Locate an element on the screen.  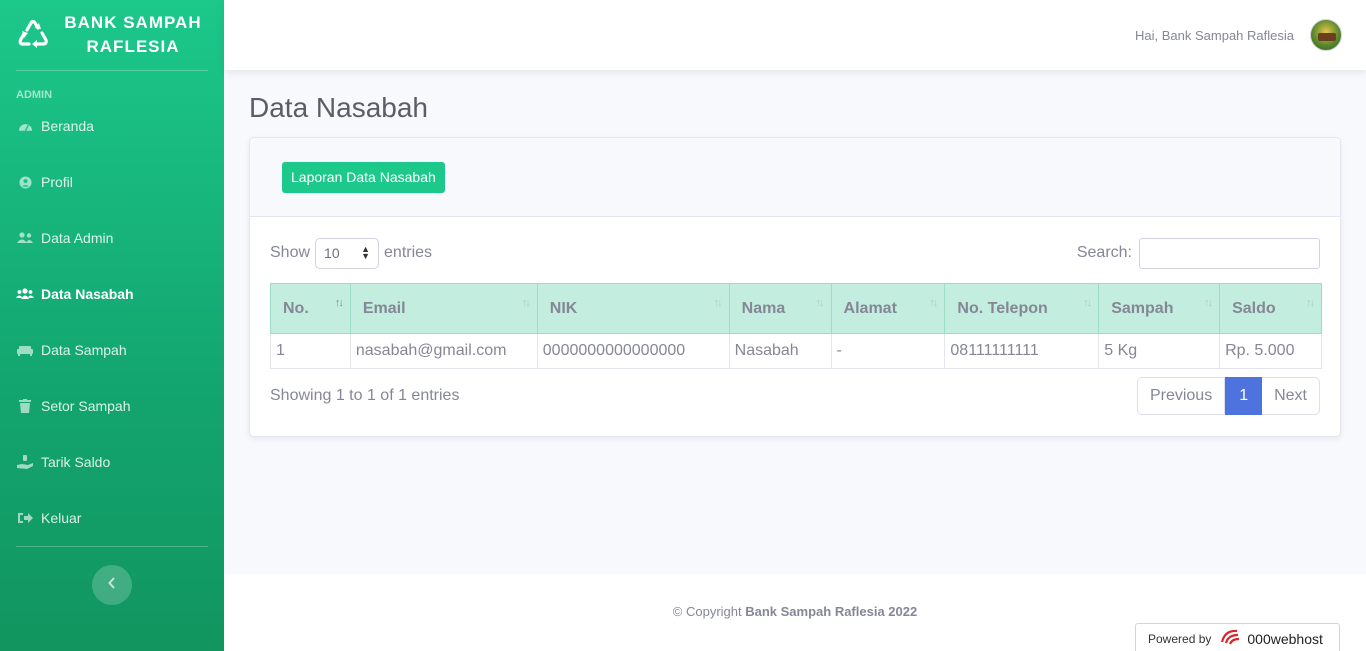
column-header-label: Nama is located at coordinates (763, 308).